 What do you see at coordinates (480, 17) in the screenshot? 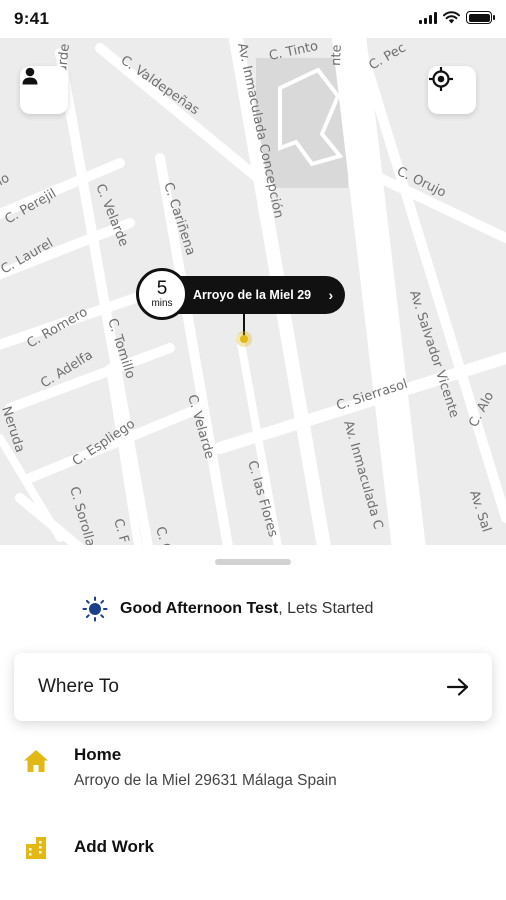
I see `battery-icon` at bounding box center [480, 17].